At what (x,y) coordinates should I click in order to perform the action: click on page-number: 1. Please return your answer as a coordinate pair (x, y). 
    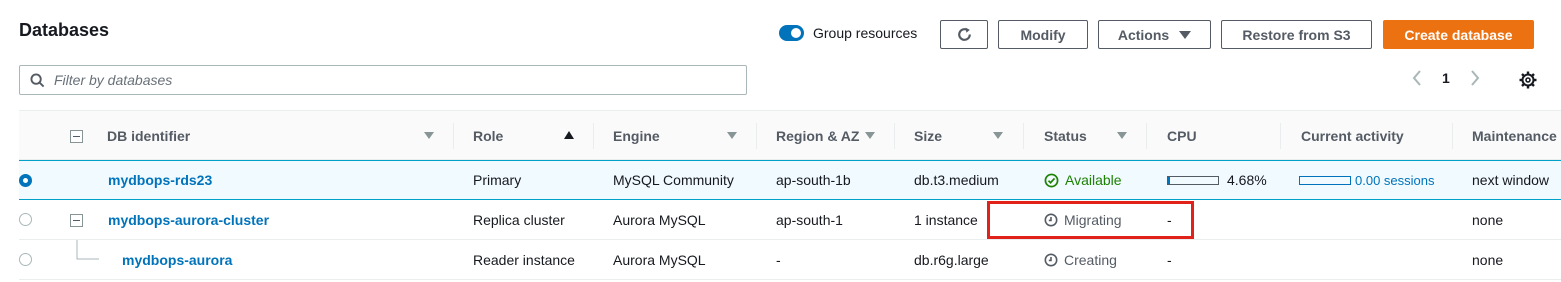
    Looking at the image, I should click on (1446, 78).